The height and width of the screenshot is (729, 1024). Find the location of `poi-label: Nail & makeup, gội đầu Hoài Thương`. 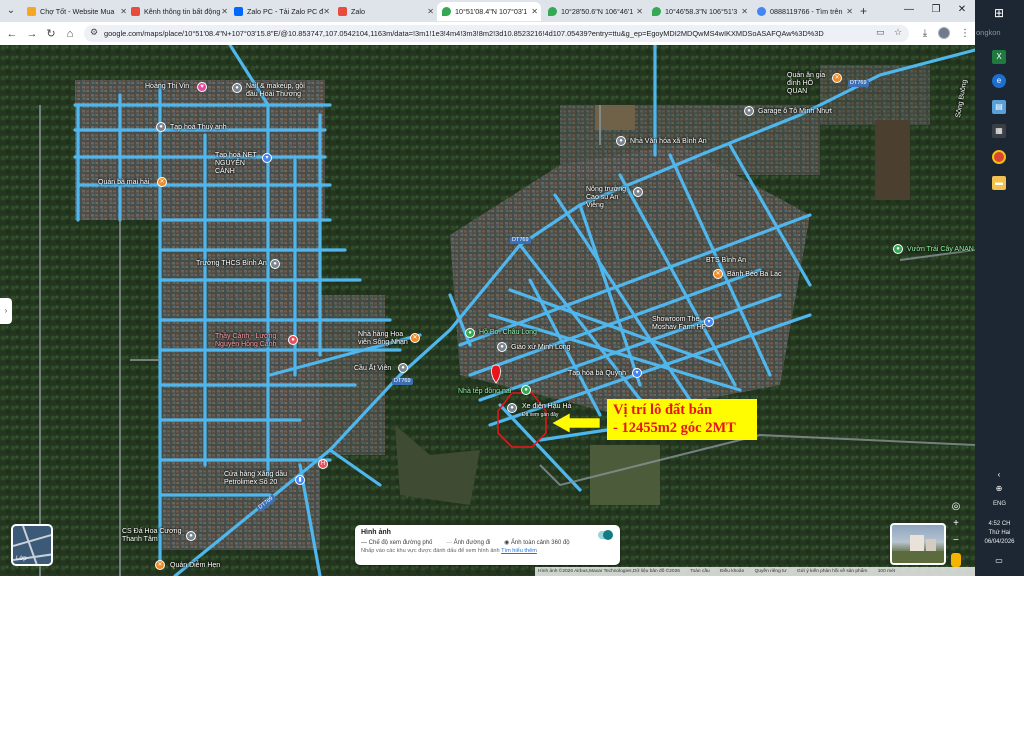

poi-label: Nail & makeup, gội đầu Hoài Thương is located at coordinates (281, 91).